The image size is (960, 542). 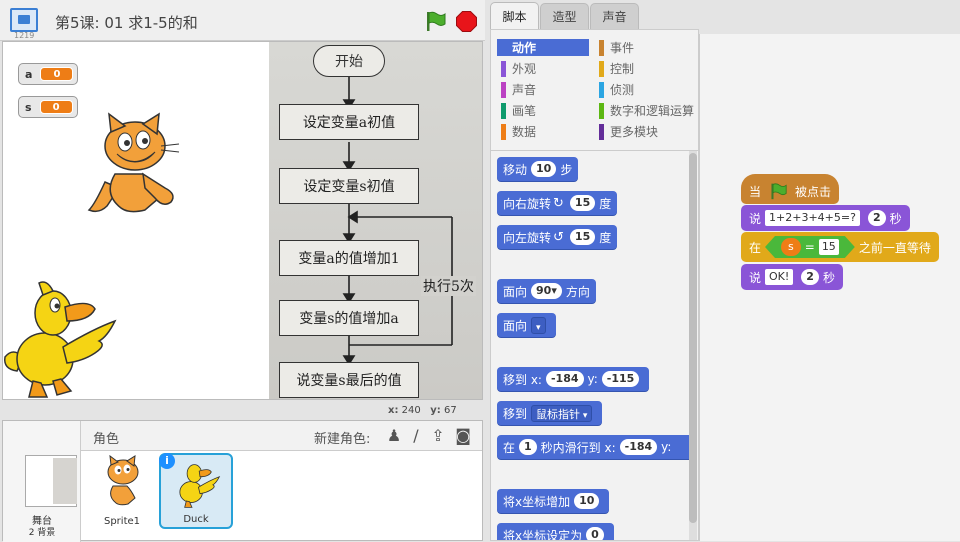 What do you see at coordinates (790, 189) in the screenshot?
I see `script-when-flag-clicked: 当 被点击` at bounding box center [790, 189].